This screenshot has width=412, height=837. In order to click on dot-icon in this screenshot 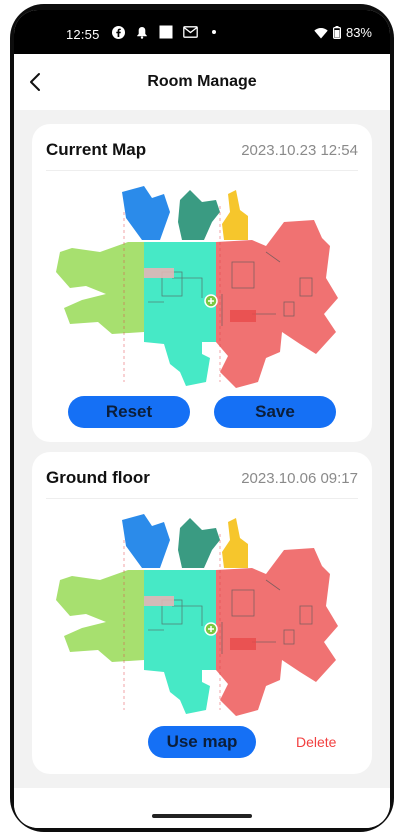, I will do `click(214, 32)`.